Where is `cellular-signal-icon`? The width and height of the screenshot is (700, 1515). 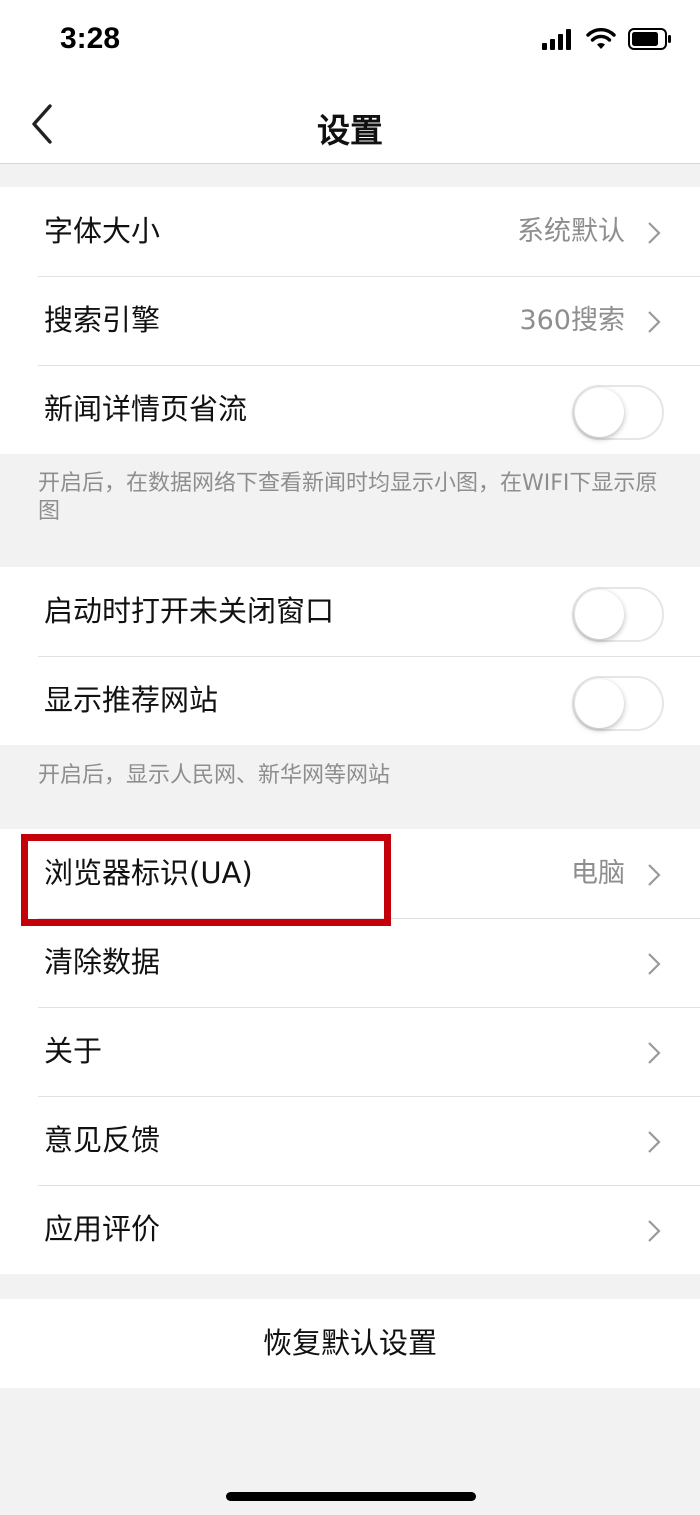
cellular-signal-icon is located at coordinates (556, 39).